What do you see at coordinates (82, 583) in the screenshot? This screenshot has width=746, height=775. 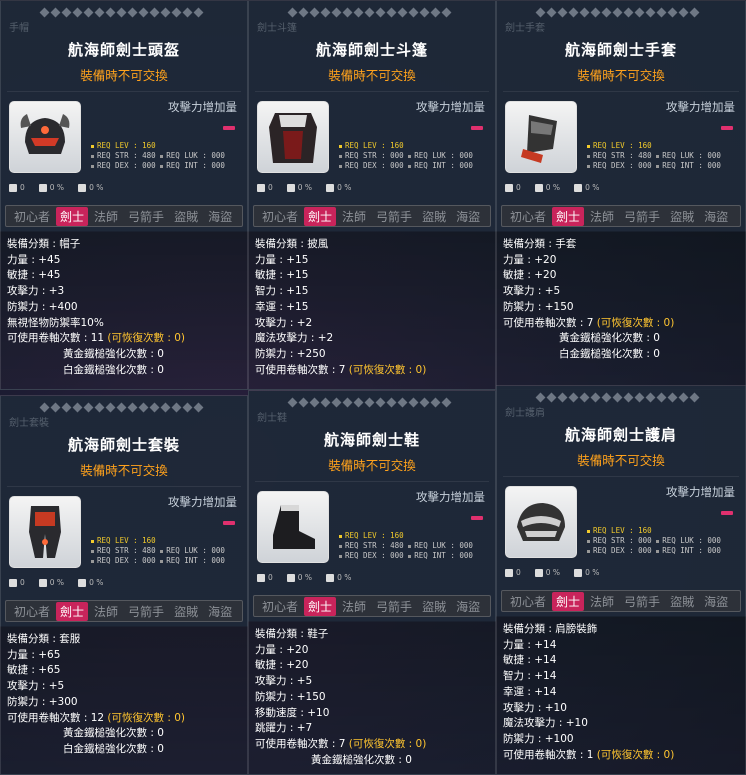 I see `crit-icon` at bounding box center [82, 583].